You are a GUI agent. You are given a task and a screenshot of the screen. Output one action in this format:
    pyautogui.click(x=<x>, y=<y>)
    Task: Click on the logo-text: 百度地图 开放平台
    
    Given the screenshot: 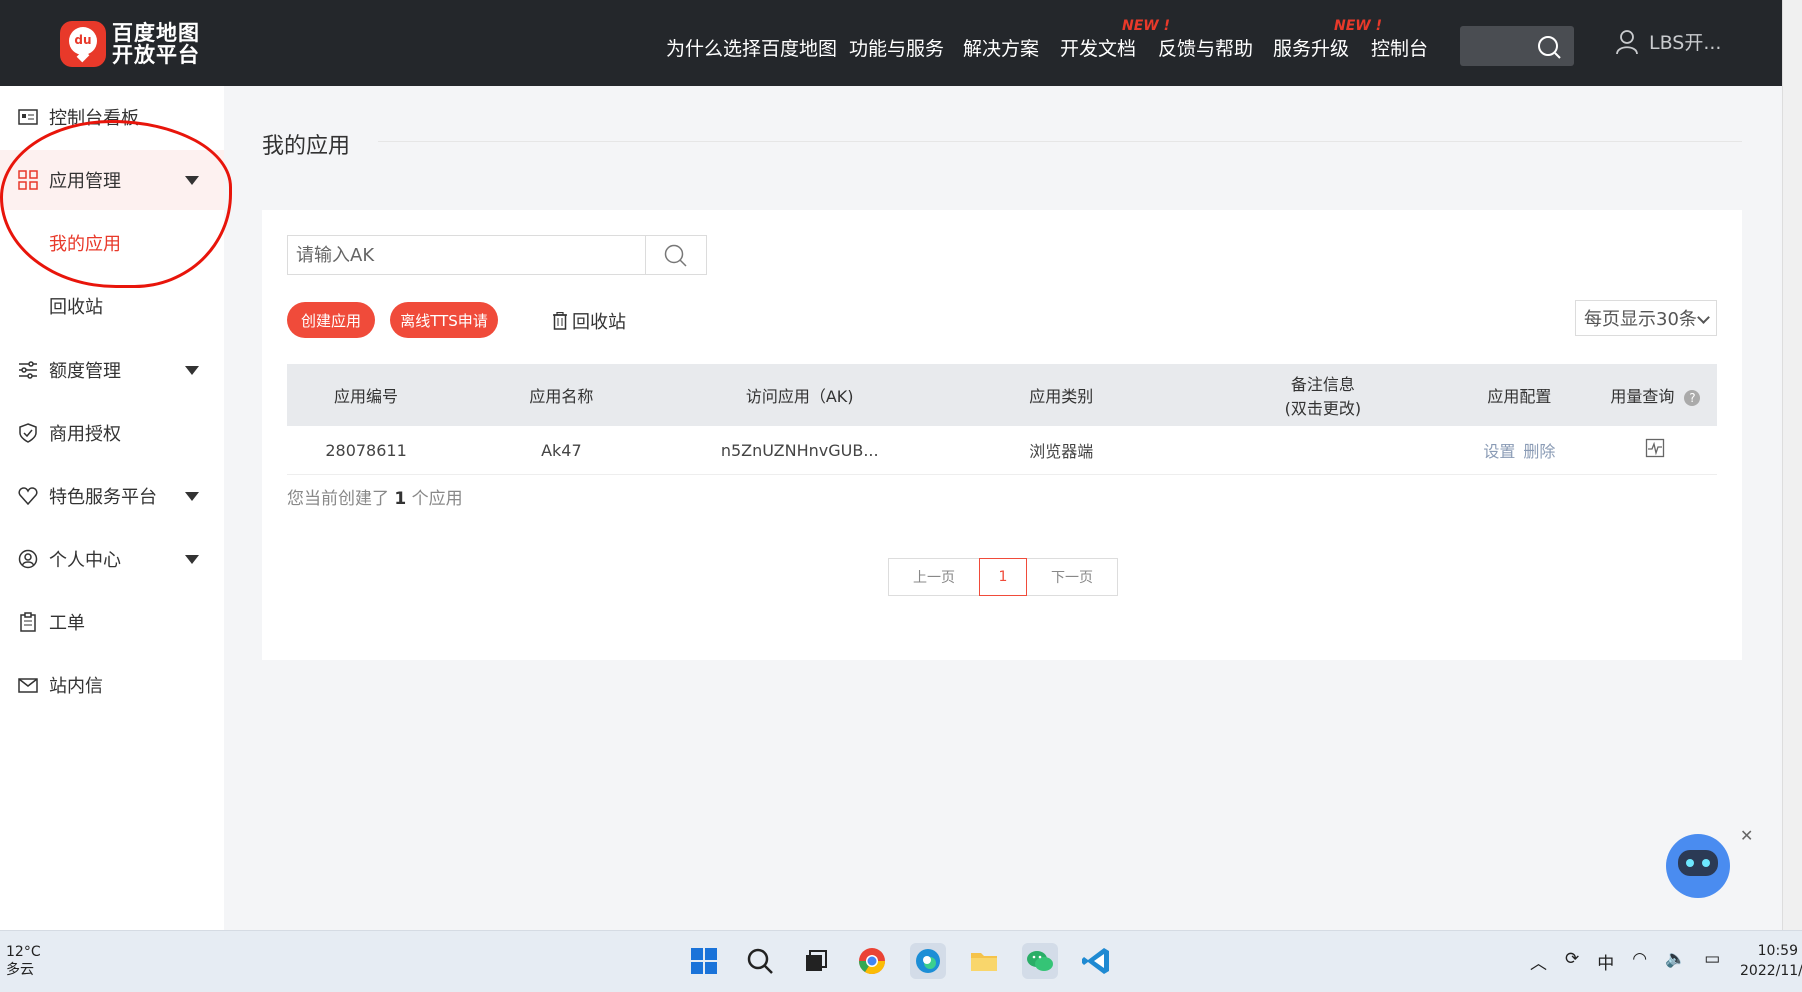 What is the action you would take?
    pyautogui.click(x=156, y=44)
    